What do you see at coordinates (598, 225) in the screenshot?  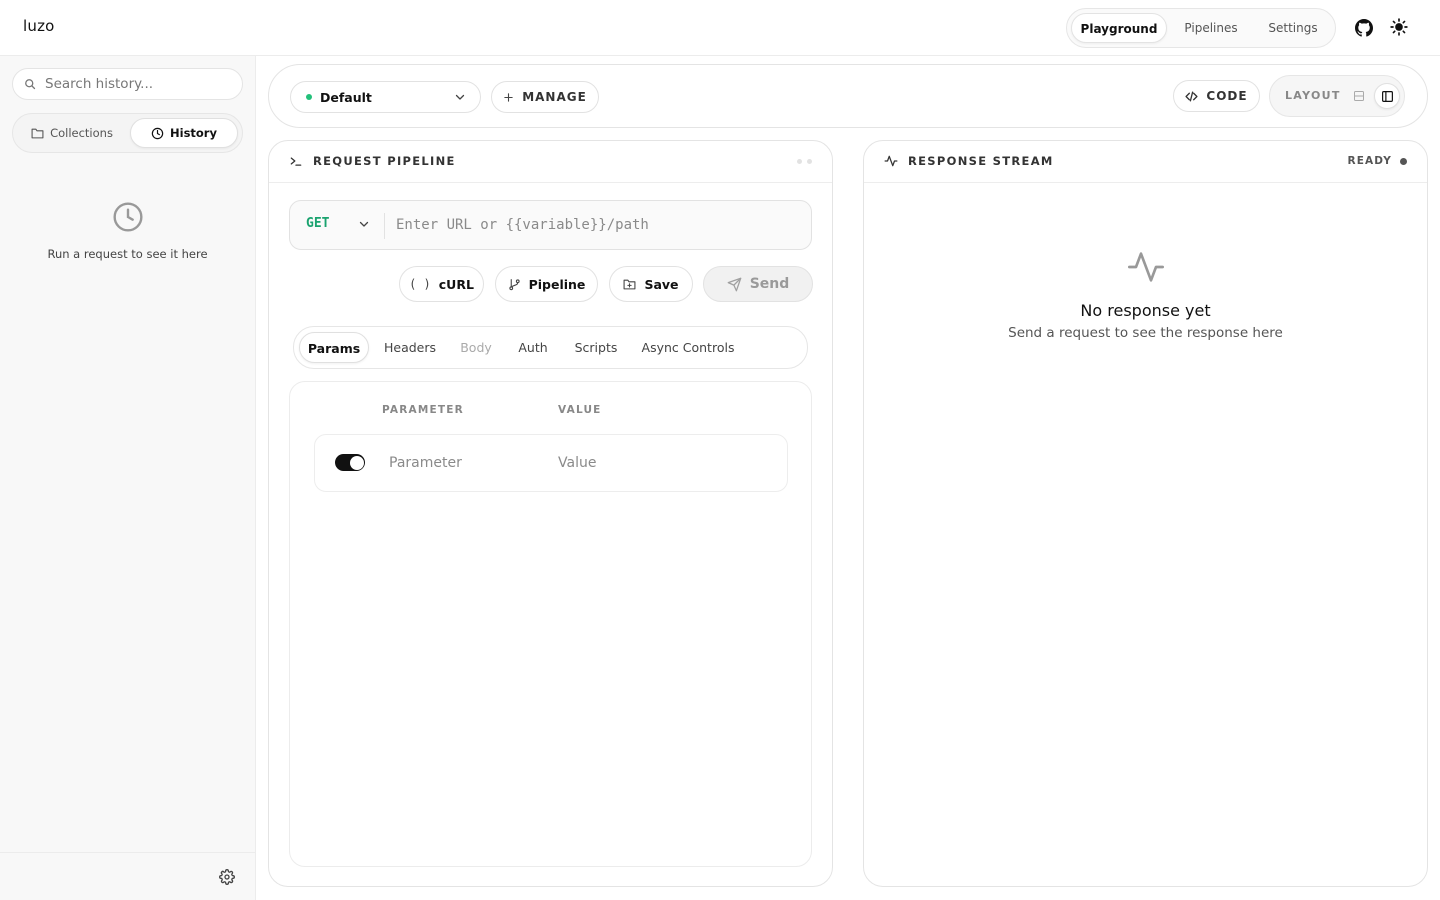 I see `url-input` at bounding box center [598, 225].